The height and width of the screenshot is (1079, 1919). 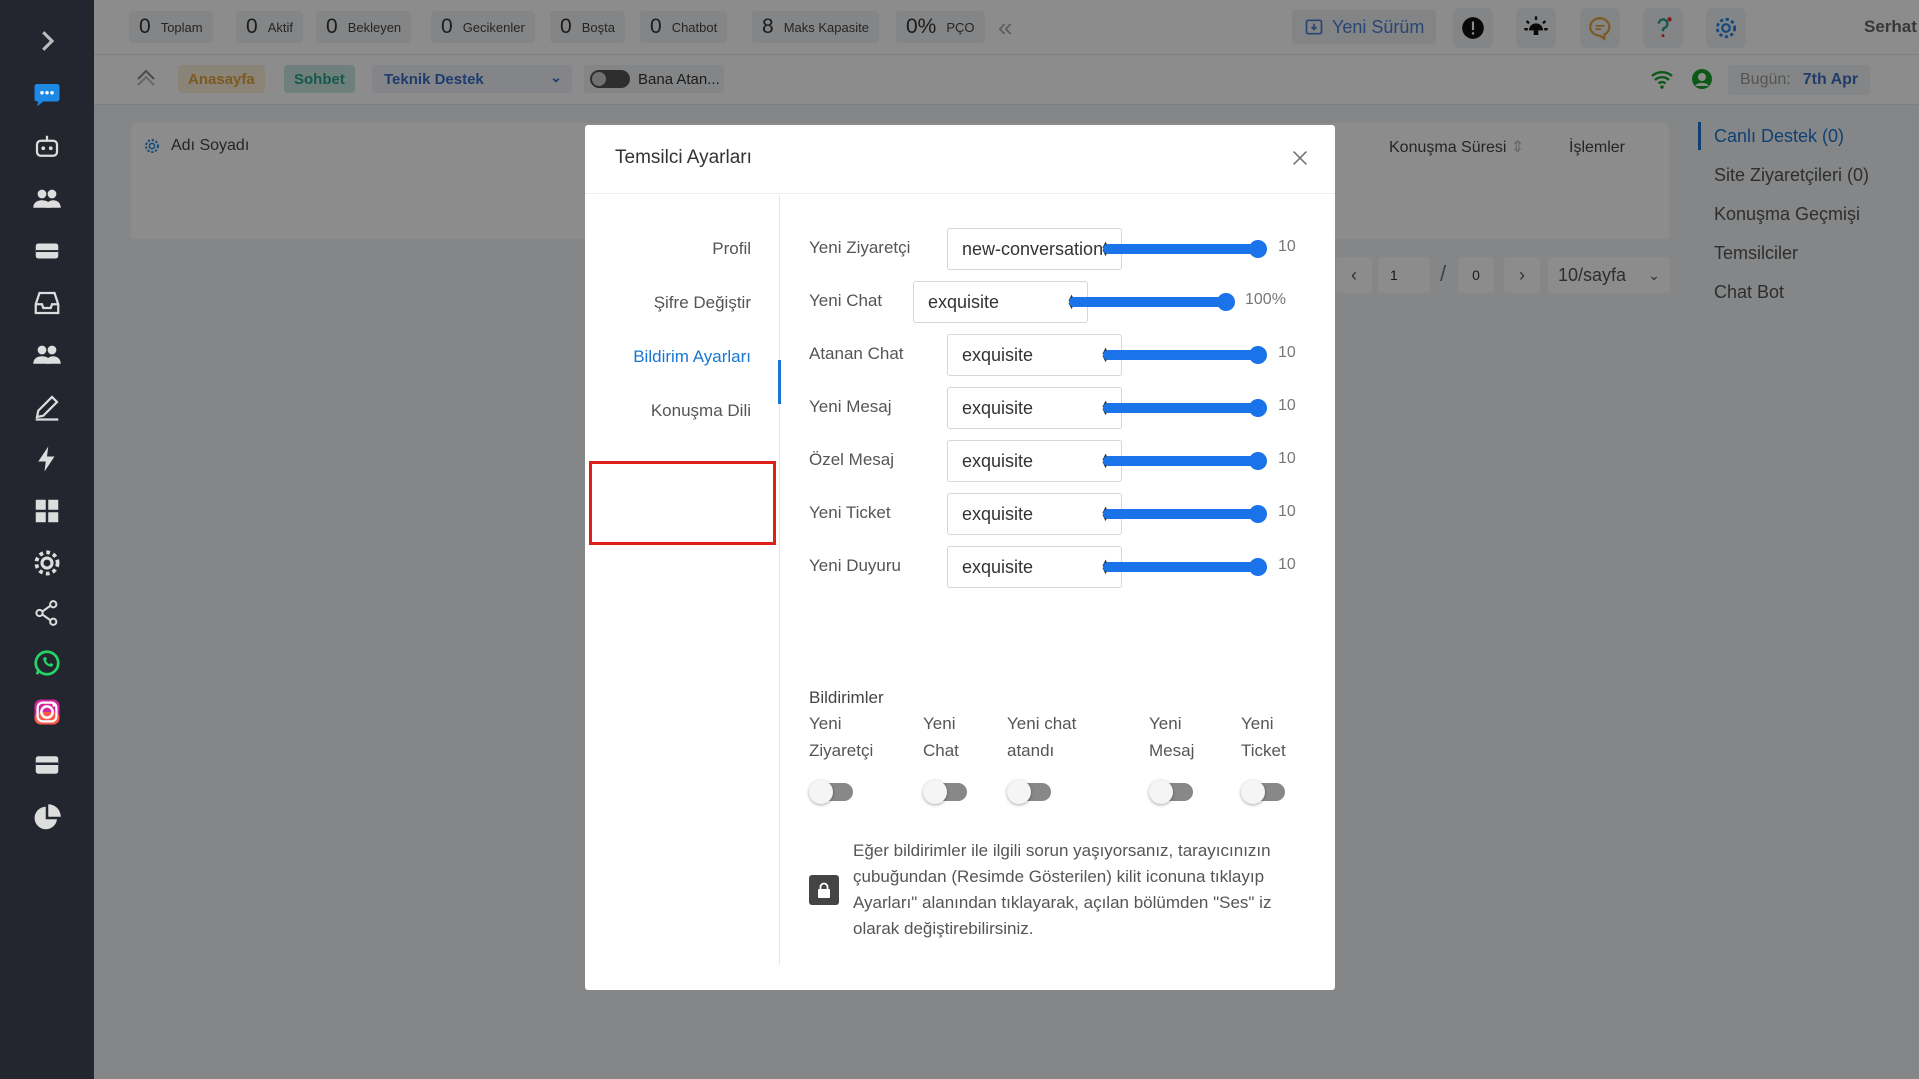 What do you see at coordinates (941, 750) in the screenshot?
I see `notification-line: Chat` at bounding box center [941, 750].